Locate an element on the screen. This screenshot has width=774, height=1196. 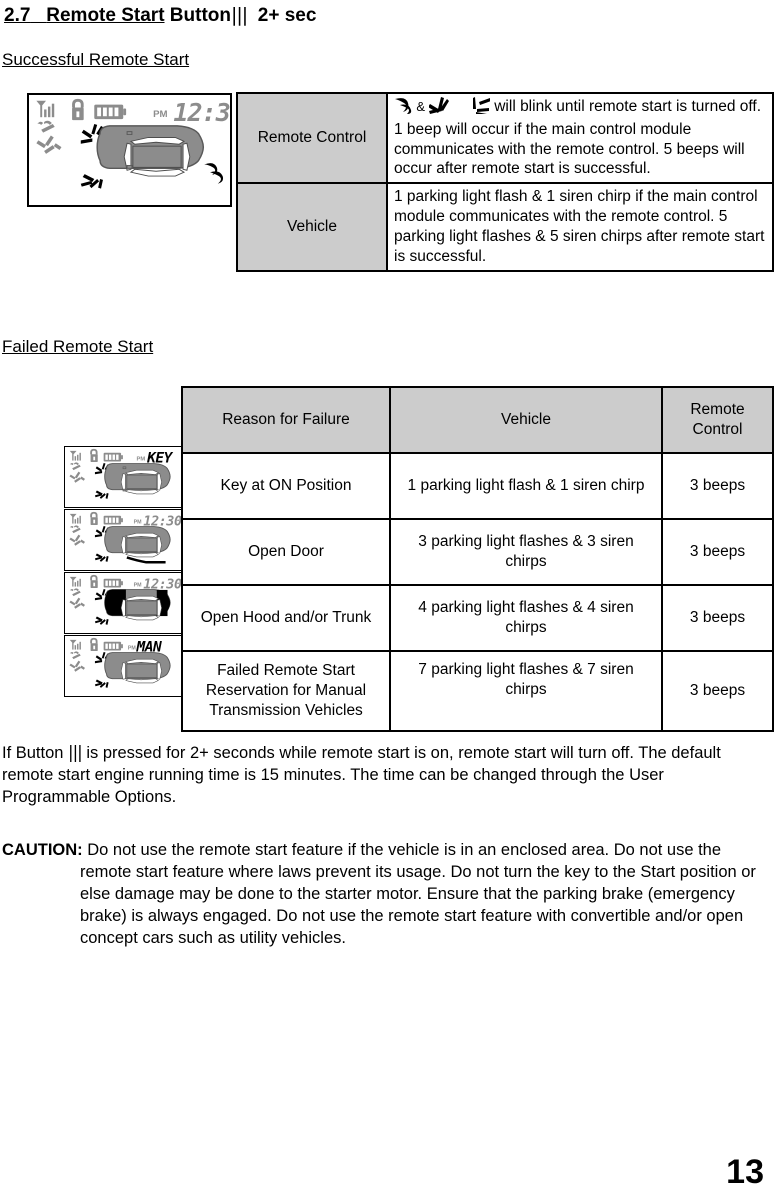
section-number: 2.7 is located at coordinates (17, 15).